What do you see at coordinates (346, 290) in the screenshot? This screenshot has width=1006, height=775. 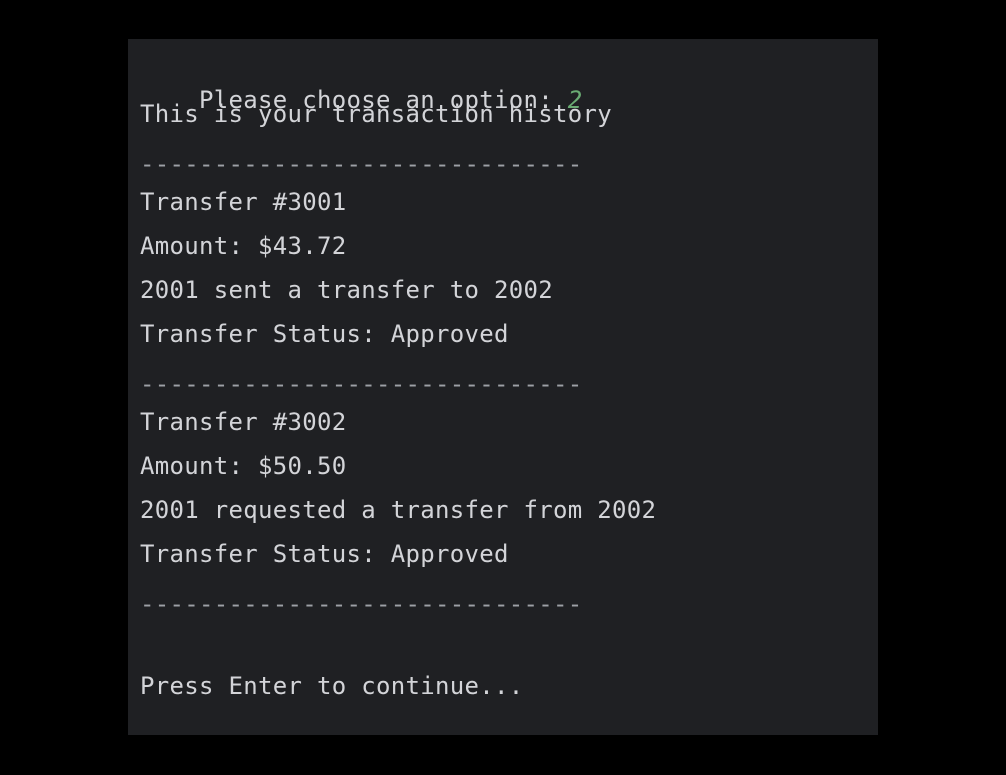 I see `transfer-description: 2001 sent a transfer to 2002` at bounding box center [346, 290].